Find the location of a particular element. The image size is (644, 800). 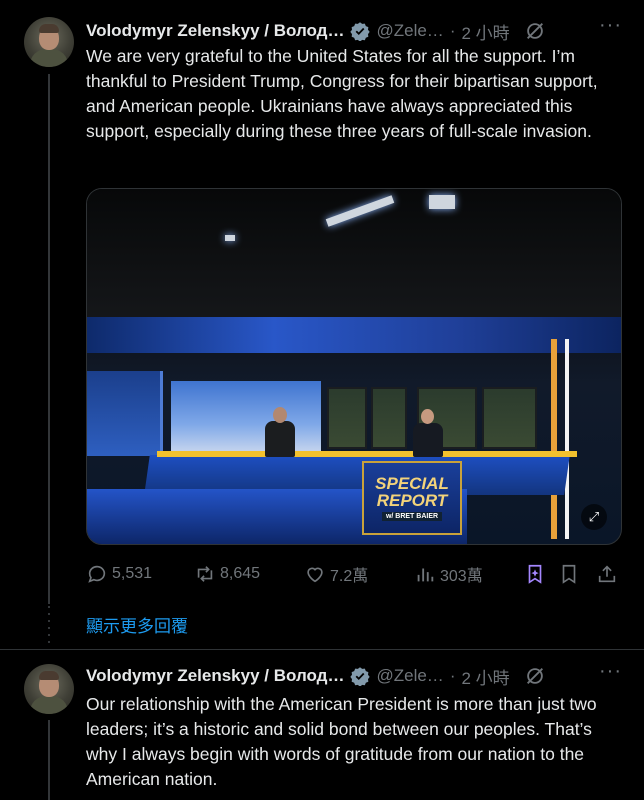

guest-head is located at coordinates (280, 415).